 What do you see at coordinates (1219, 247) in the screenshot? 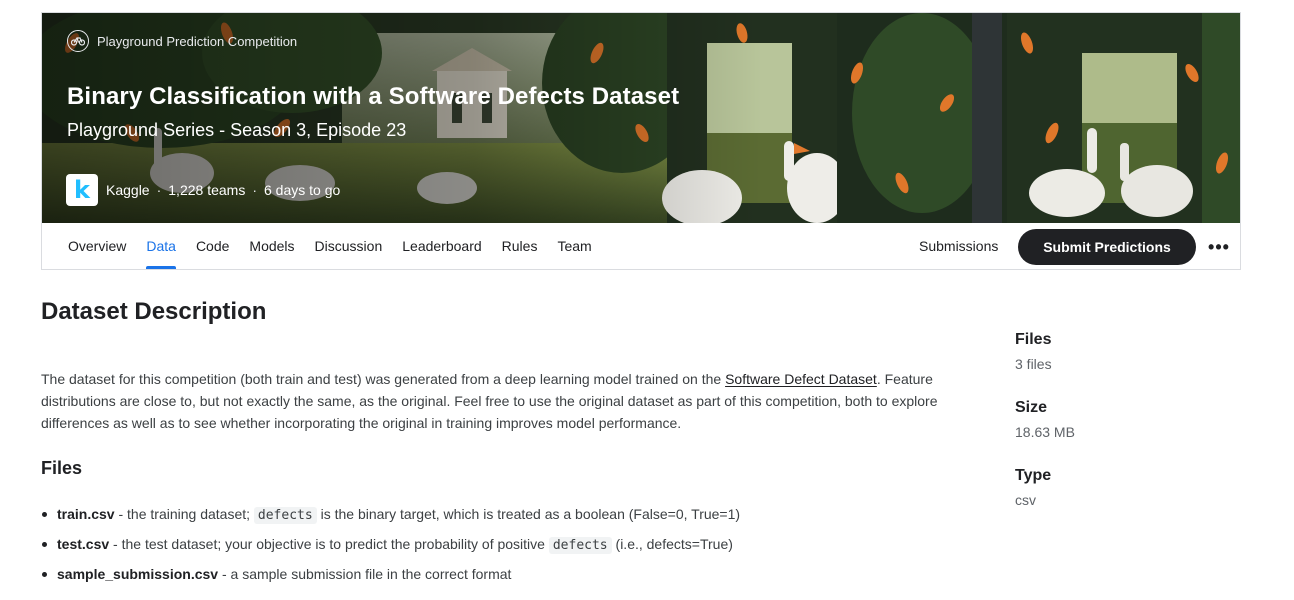
I see `more-horizontal-icon: •••` at bounding box center [1219, 247].